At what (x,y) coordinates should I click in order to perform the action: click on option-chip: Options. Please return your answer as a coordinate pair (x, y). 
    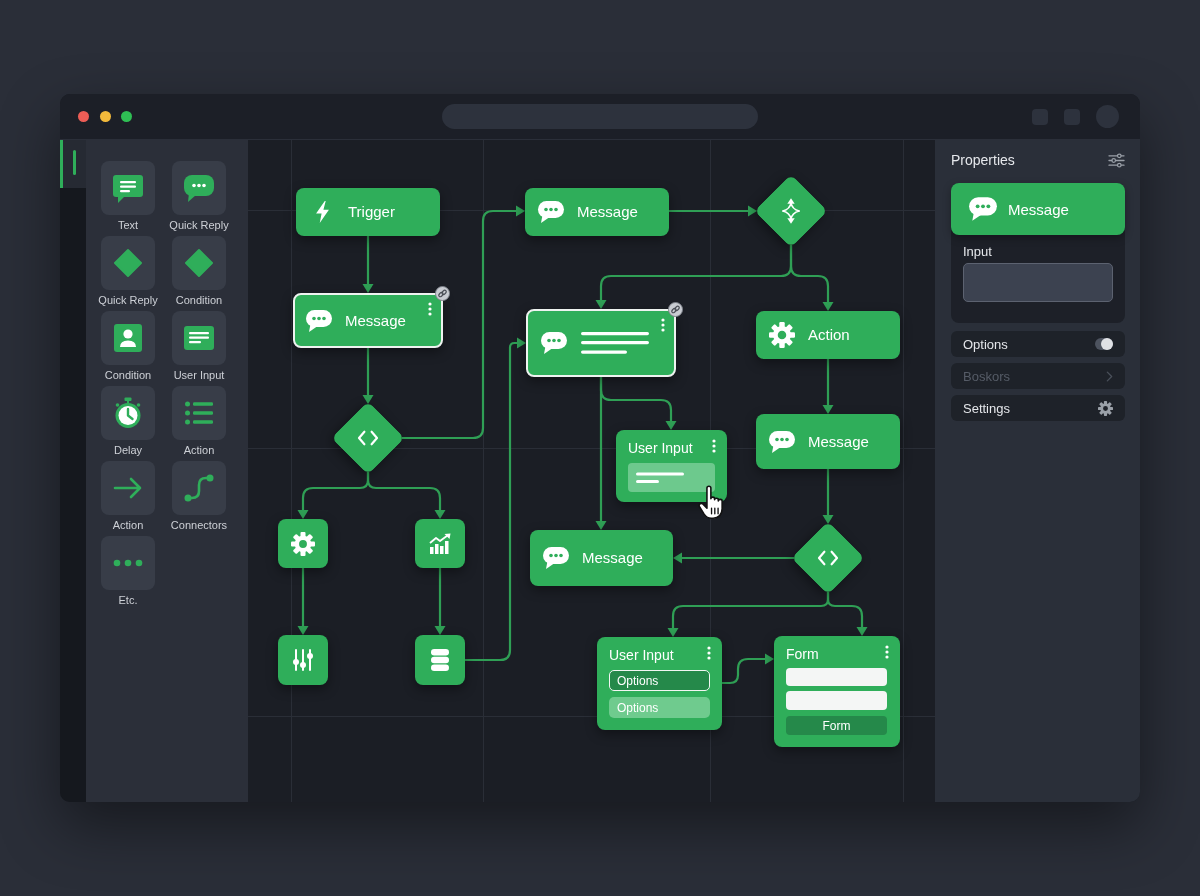
    Looking at the image, I should click on (659, 680).